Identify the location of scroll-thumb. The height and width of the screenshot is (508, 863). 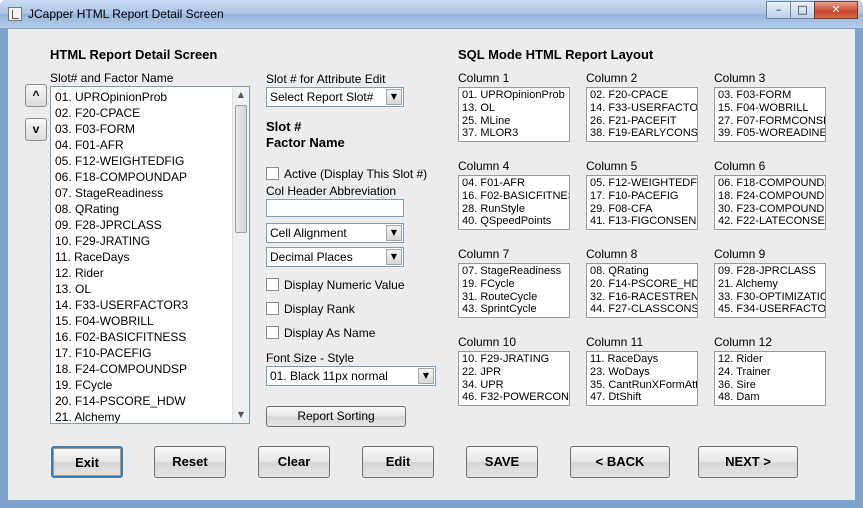
(241, 169).